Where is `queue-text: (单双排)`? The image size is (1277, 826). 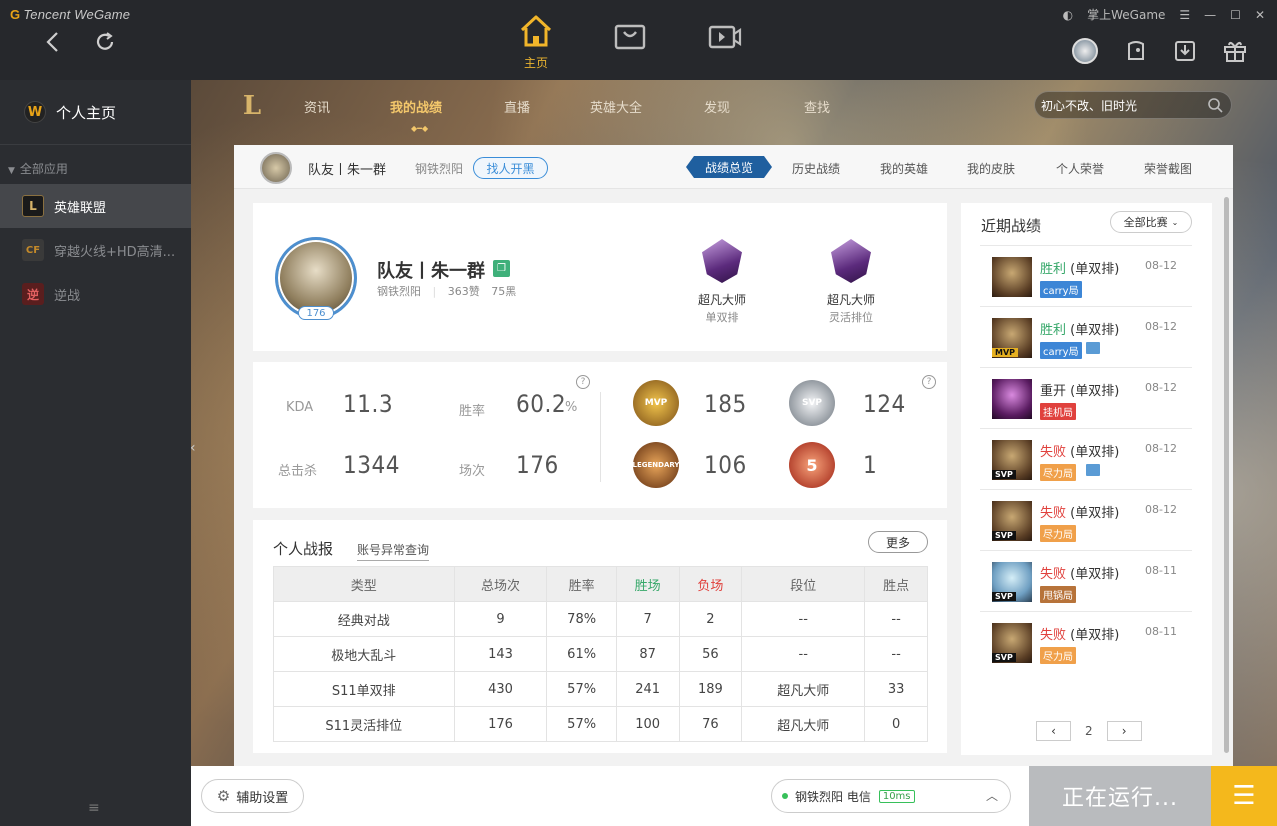 queue-text: (单双排) is located at coordinates (1095, 269).